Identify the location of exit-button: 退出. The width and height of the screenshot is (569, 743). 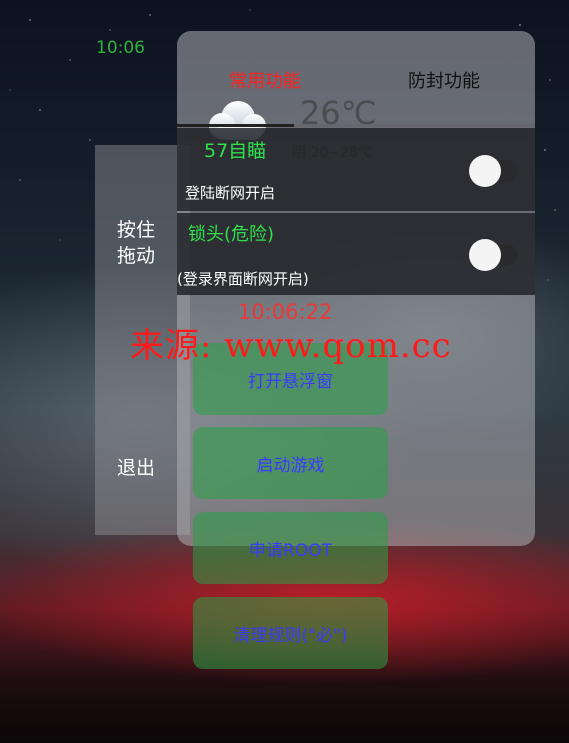
(136, 466).